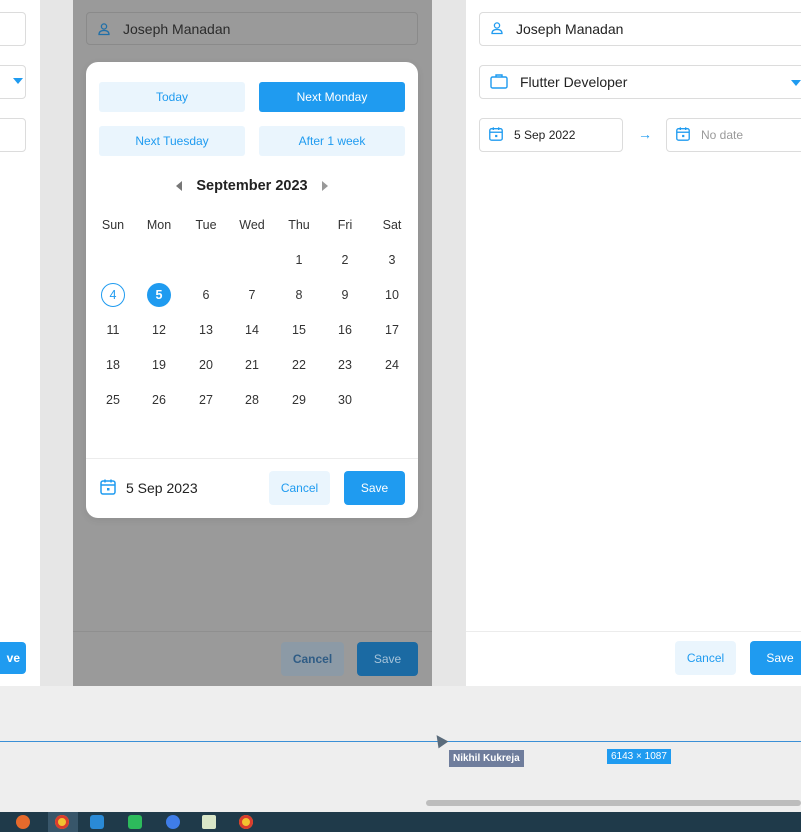  What do you see at coordinates (640, 82) in the screenshot?
I see `role-field: Flutter Developer` at bounding box center [640, 82].